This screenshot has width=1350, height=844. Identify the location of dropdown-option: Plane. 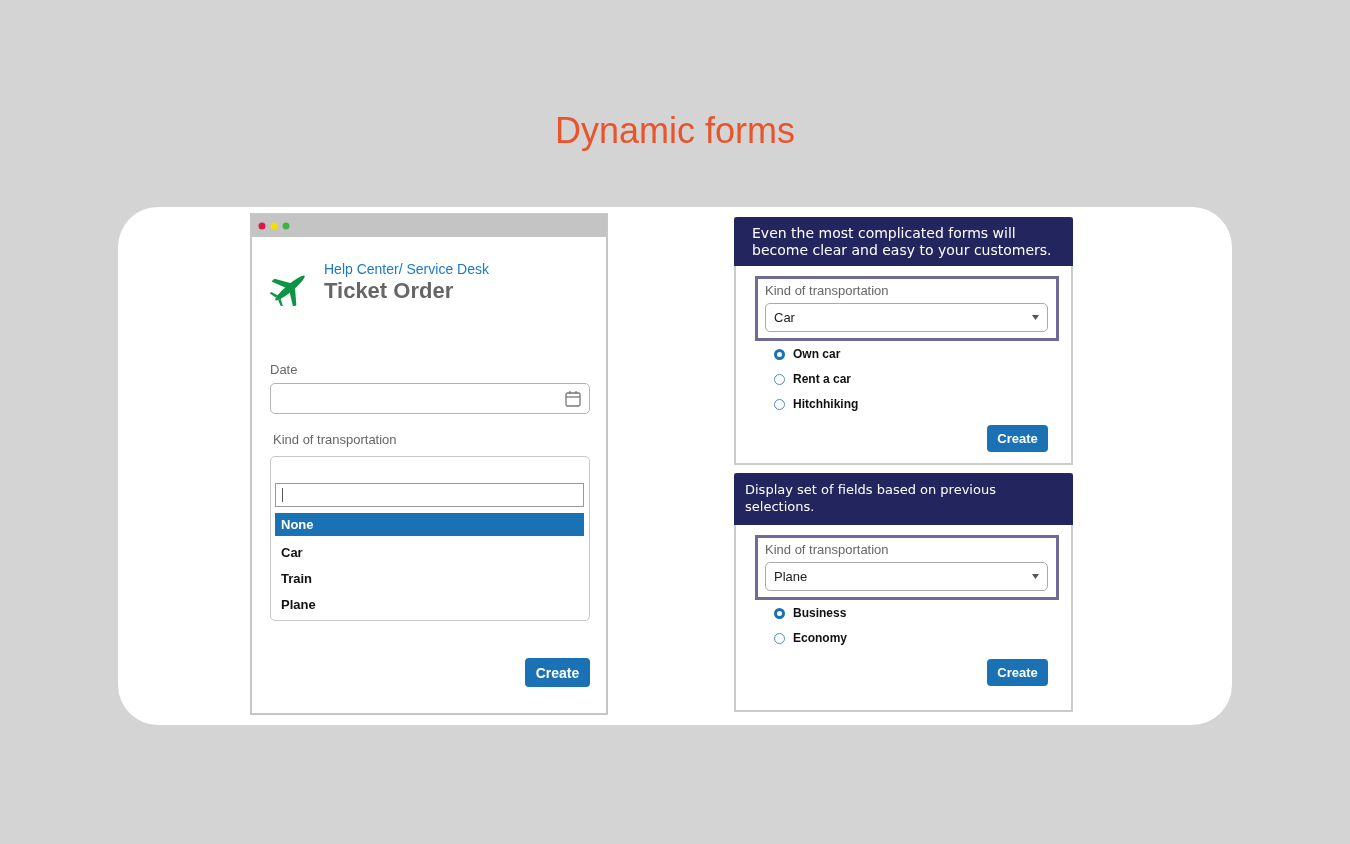
(429, 604).